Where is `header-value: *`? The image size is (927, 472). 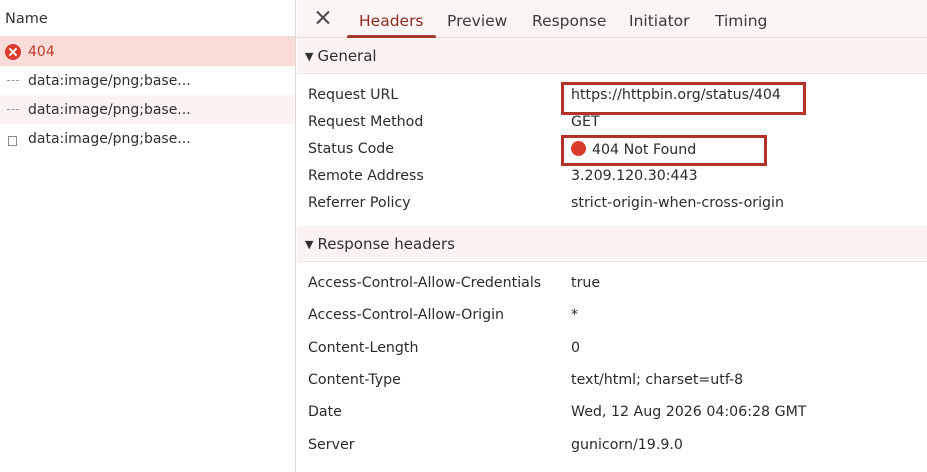
header-value: * is located at coordinates (574, 315).